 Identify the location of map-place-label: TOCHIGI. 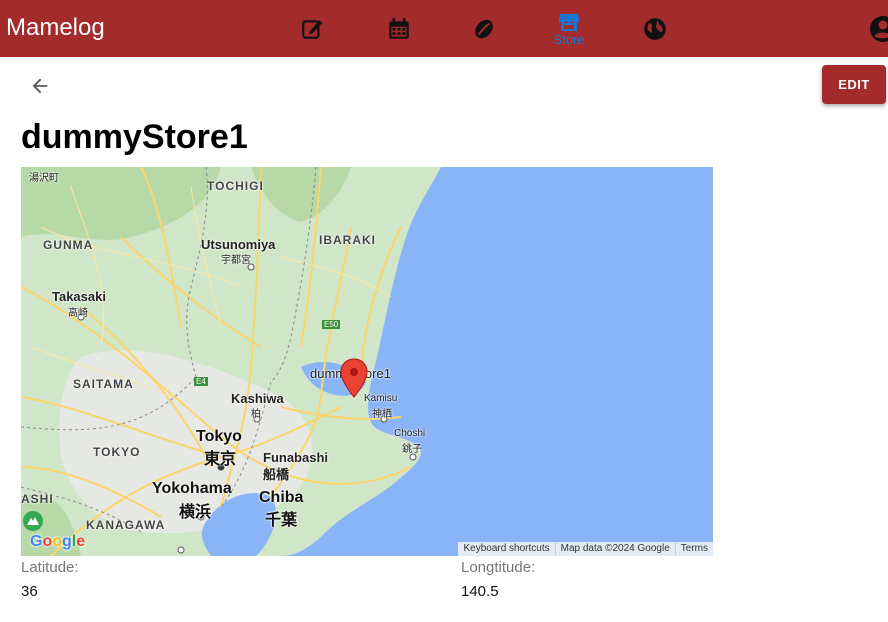
(235, 186).